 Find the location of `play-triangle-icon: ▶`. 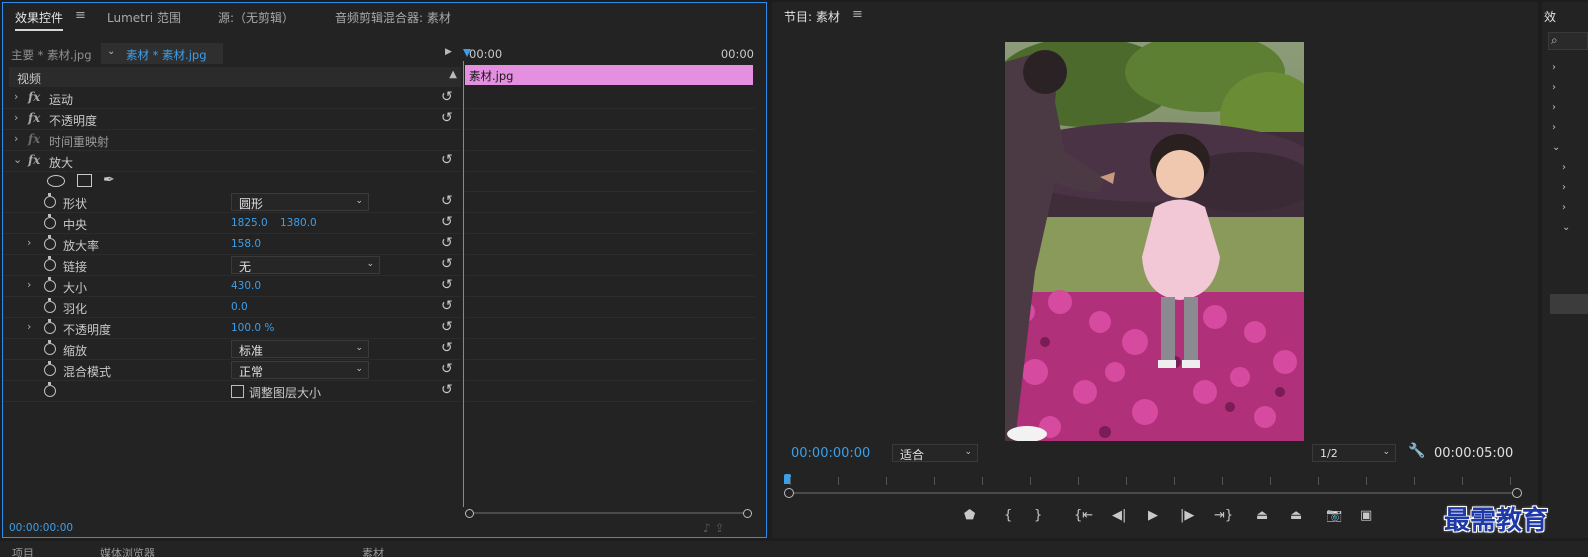

play-triangle-icon: ▶ is located at coordinates (448, 52).